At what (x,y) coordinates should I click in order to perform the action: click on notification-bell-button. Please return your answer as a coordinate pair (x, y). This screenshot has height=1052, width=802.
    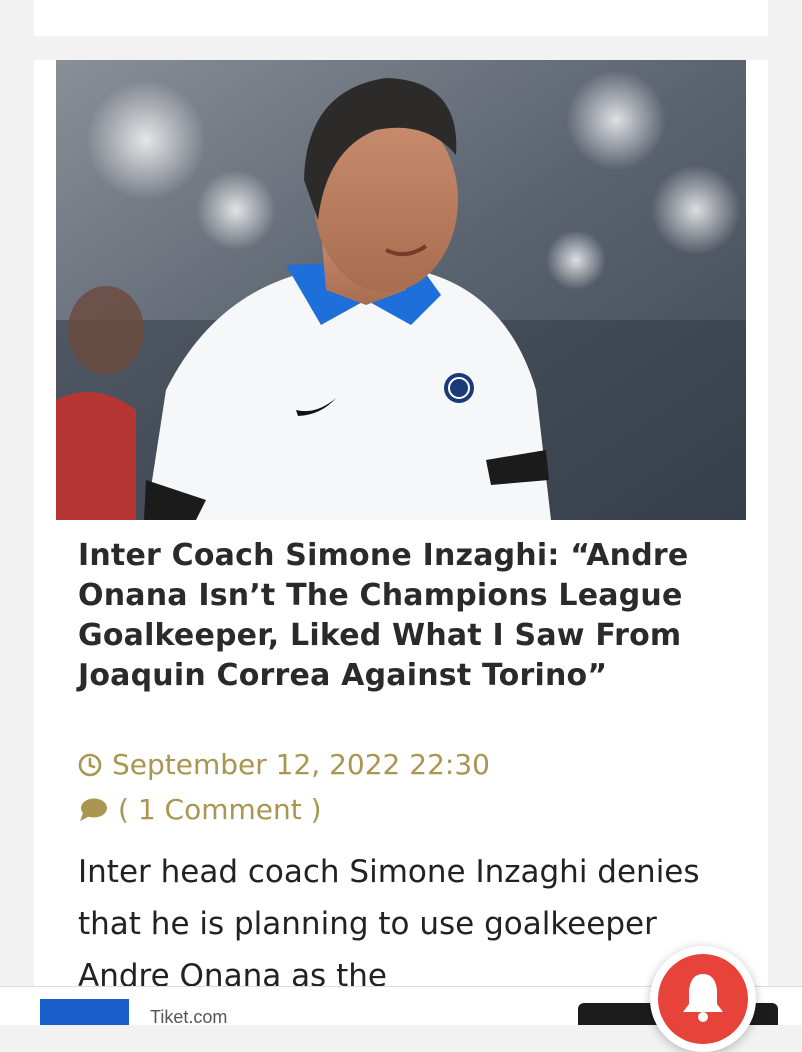
    Looking at the image, I should click on (703, 999).